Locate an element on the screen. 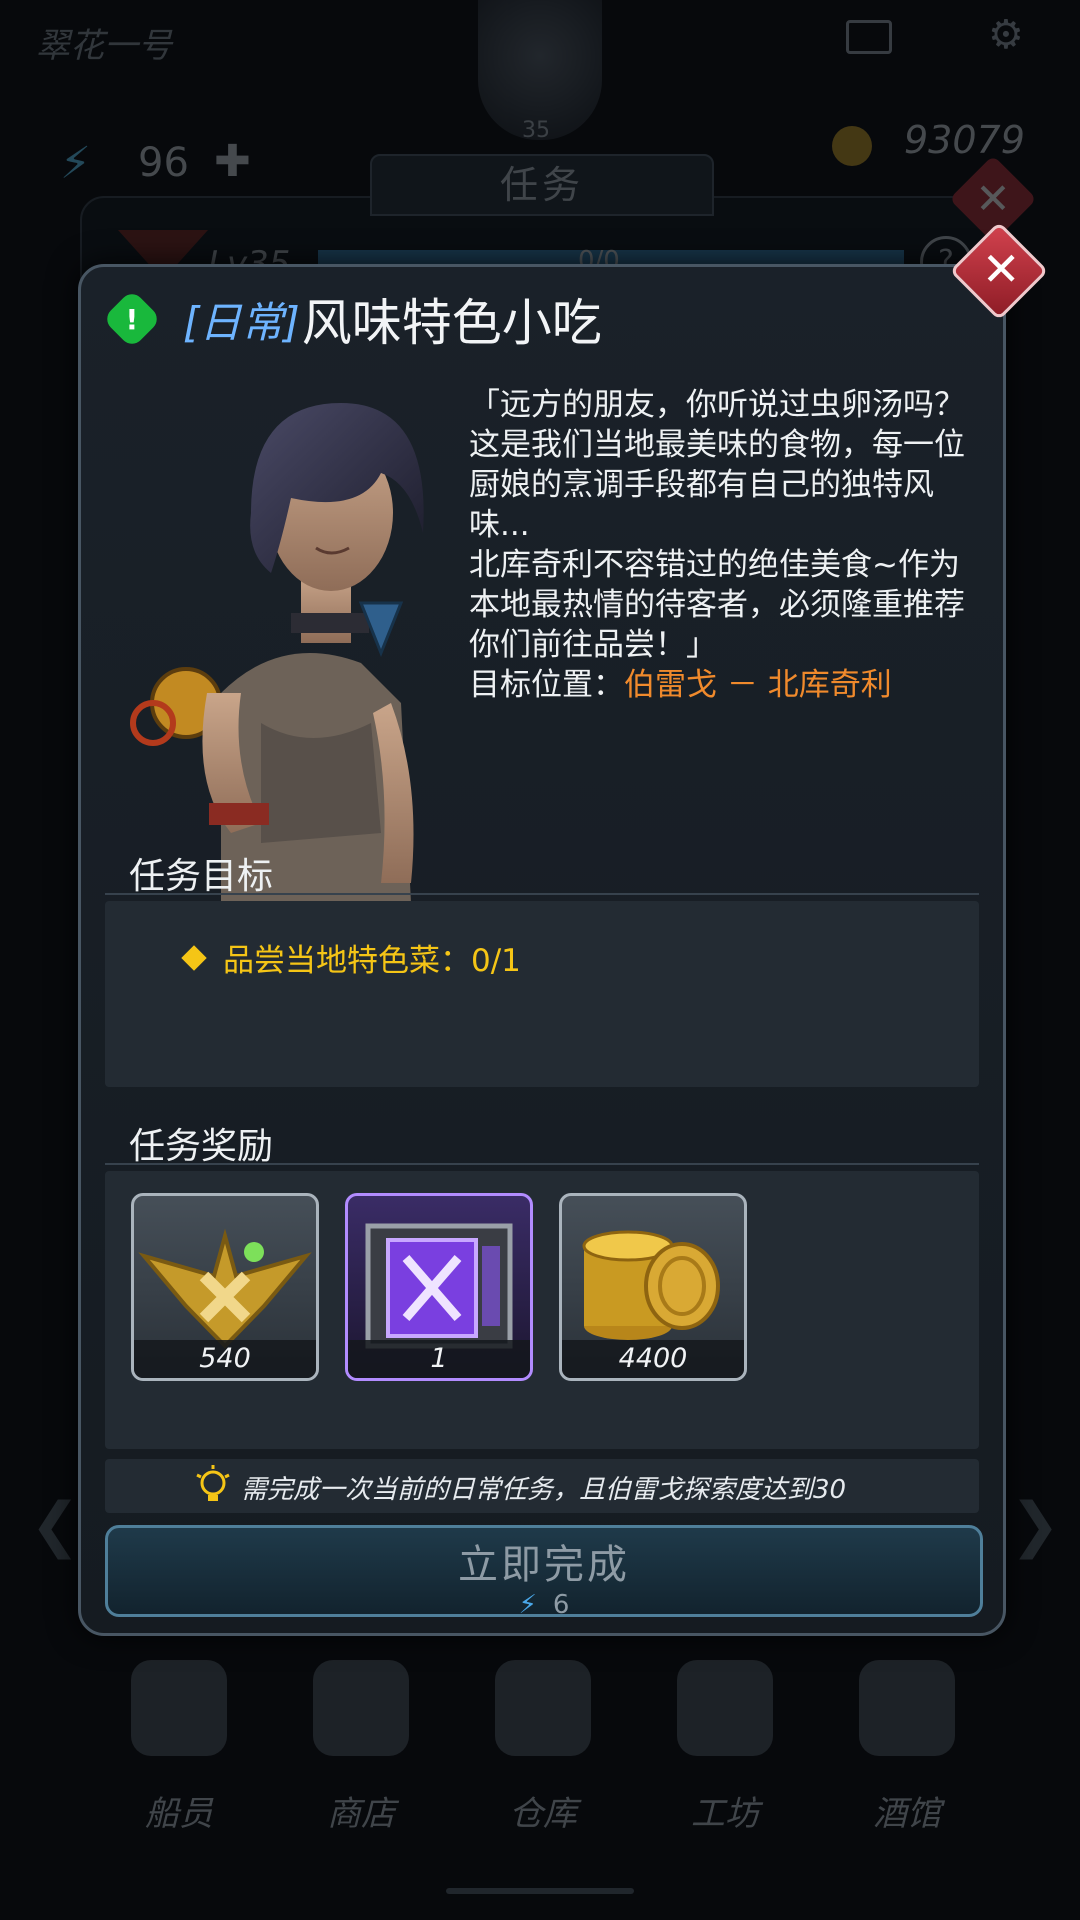 The image size is (1080, 1920). dock-item-tavern: 酒馆 is located at coordinates (907, 1747).